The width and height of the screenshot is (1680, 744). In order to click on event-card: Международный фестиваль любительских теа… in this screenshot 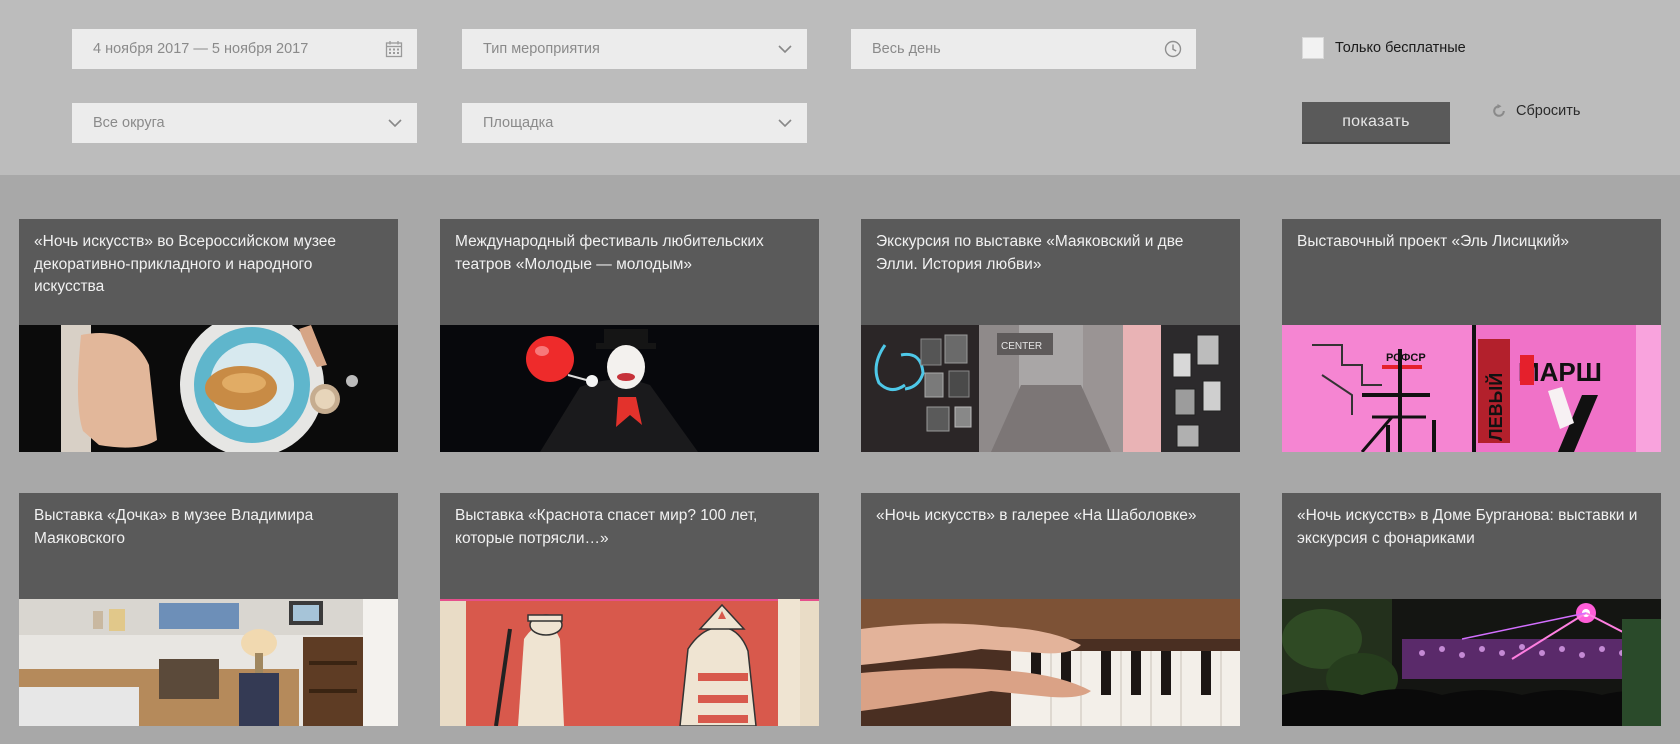, I will do `click(629, 335)`.